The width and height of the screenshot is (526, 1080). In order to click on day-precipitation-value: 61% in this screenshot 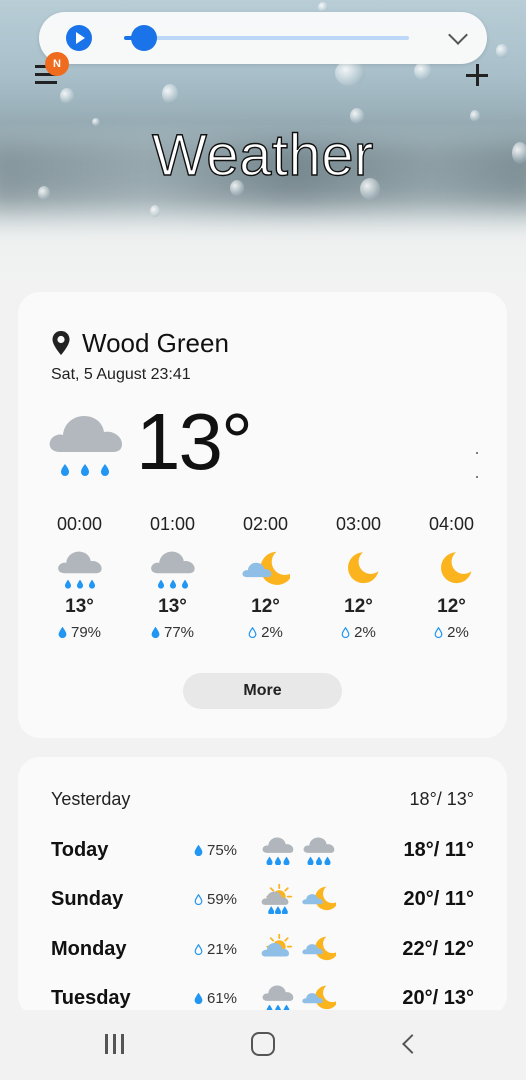, I will do `click(222, 998)`.